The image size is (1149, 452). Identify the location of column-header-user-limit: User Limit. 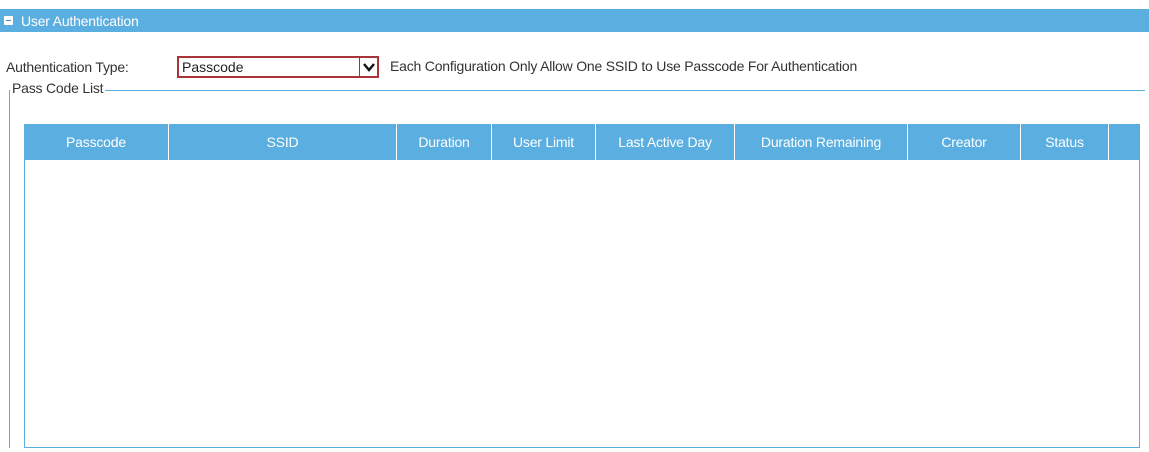
(544, 142).